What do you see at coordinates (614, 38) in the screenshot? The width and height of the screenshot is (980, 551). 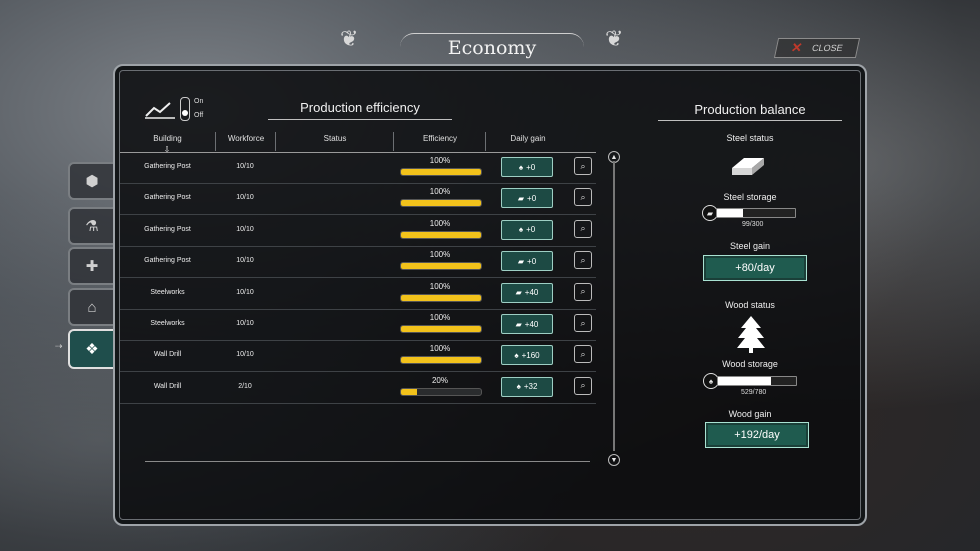 I see `ornament-right-icon: ❦` at bounding box center [614, 38].